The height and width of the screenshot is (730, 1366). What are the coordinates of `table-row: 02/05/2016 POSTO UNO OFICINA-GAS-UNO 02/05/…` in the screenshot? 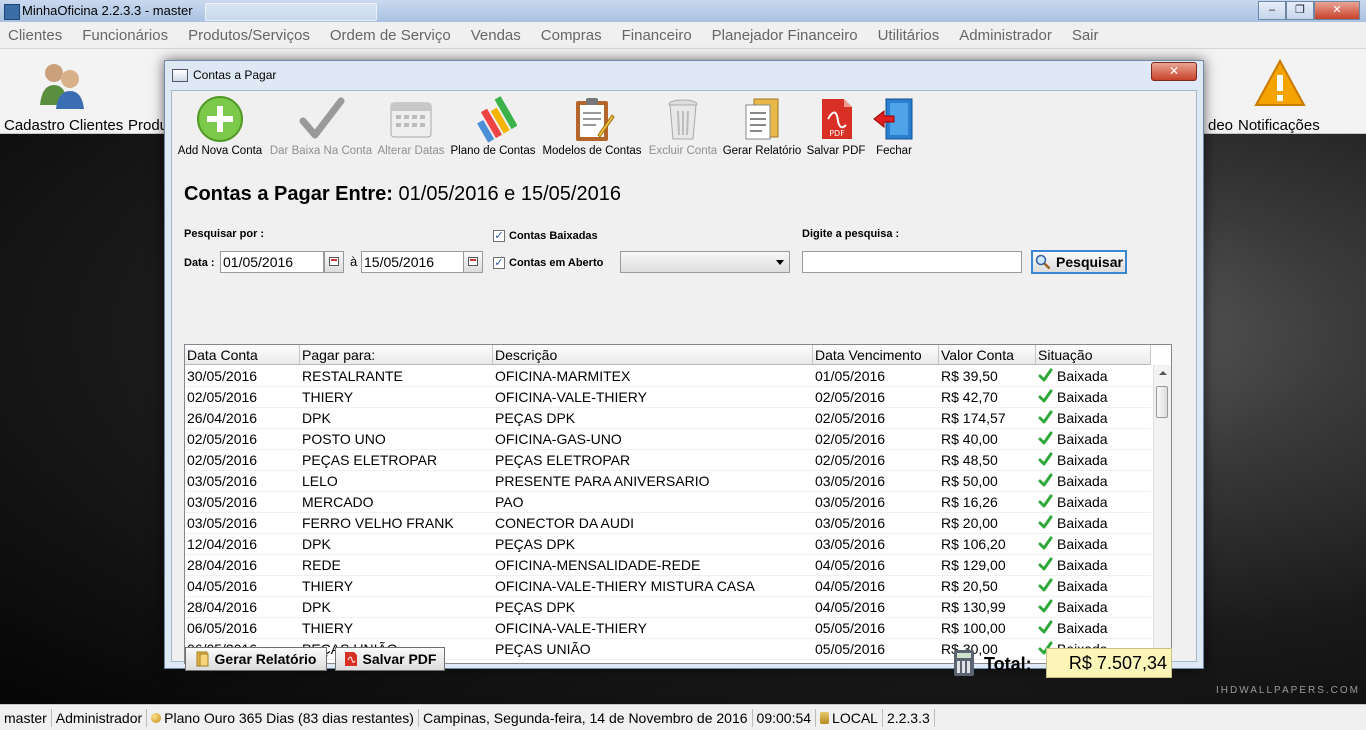 It's located at (668, 439).